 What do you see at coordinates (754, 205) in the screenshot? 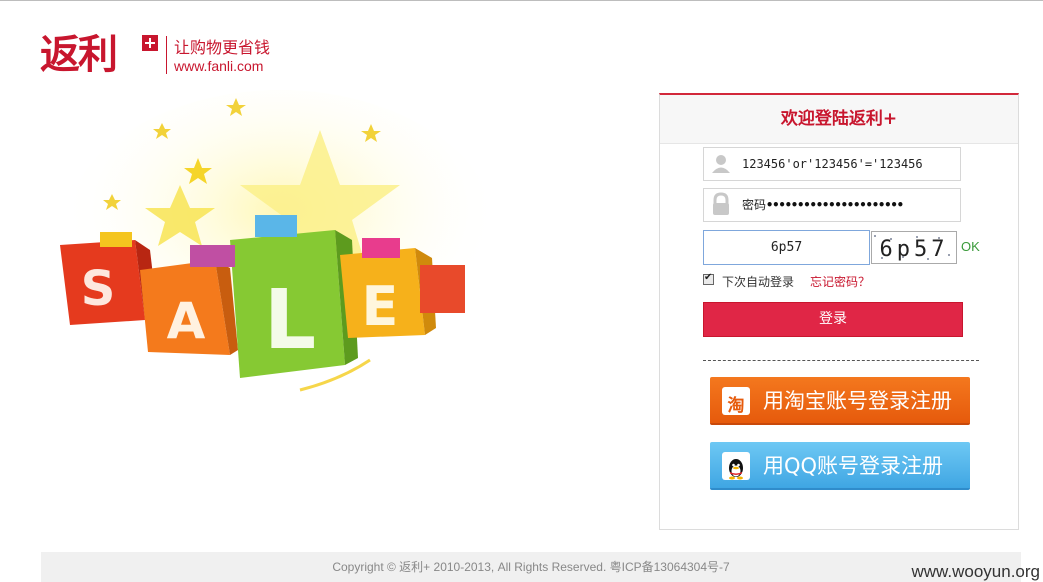
I see `password-placeholder-label: 密码` at bounding box center [754, 205].